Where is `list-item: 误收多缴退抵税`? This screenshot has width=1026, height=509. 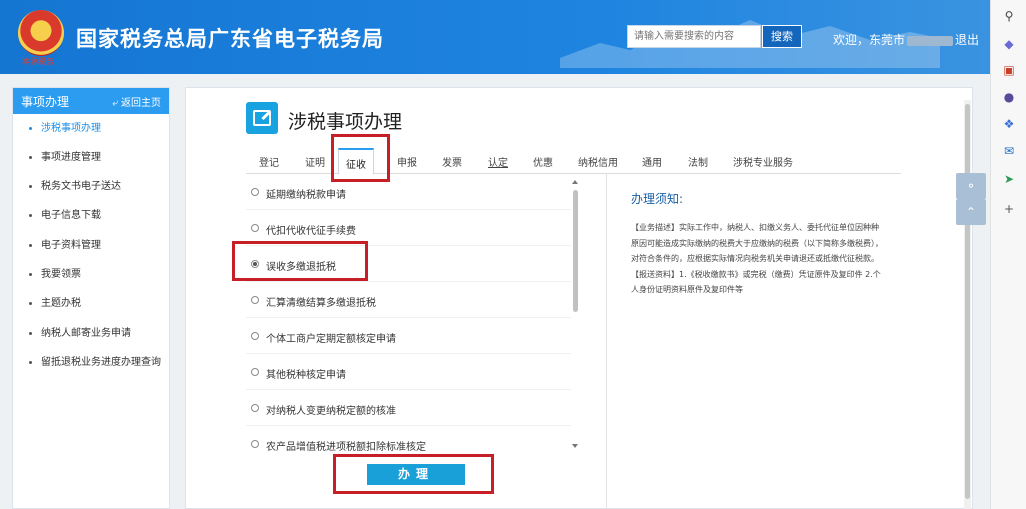
list-item: 误收多缴退抵税 is located at coordinates (408, 264).